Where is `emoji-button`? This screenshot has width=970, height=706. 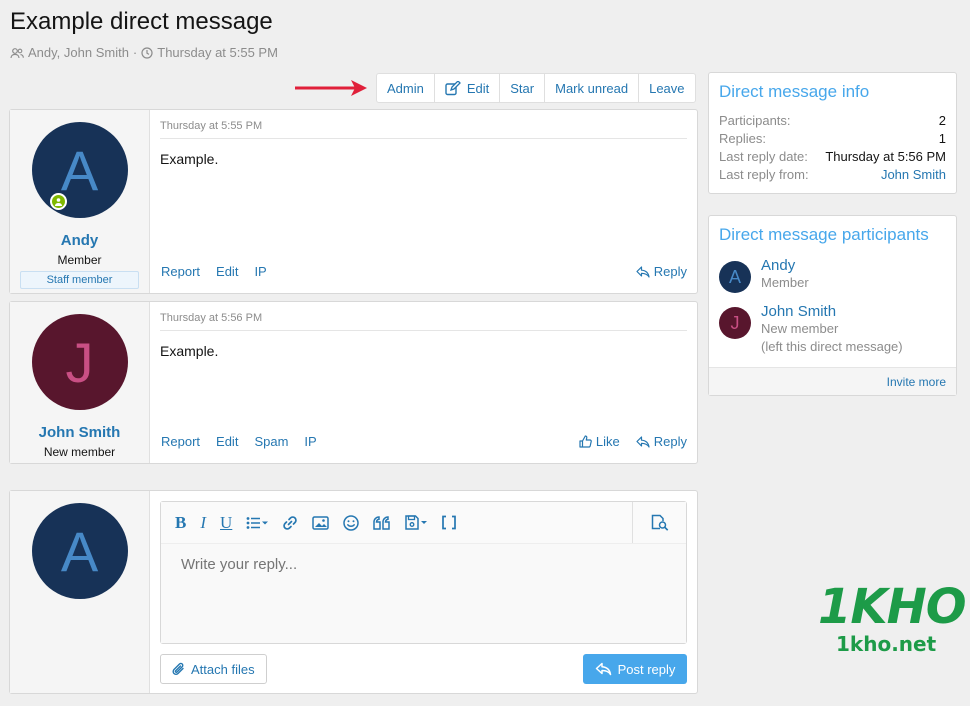
emoji-button is located at coordinates (351, 522).